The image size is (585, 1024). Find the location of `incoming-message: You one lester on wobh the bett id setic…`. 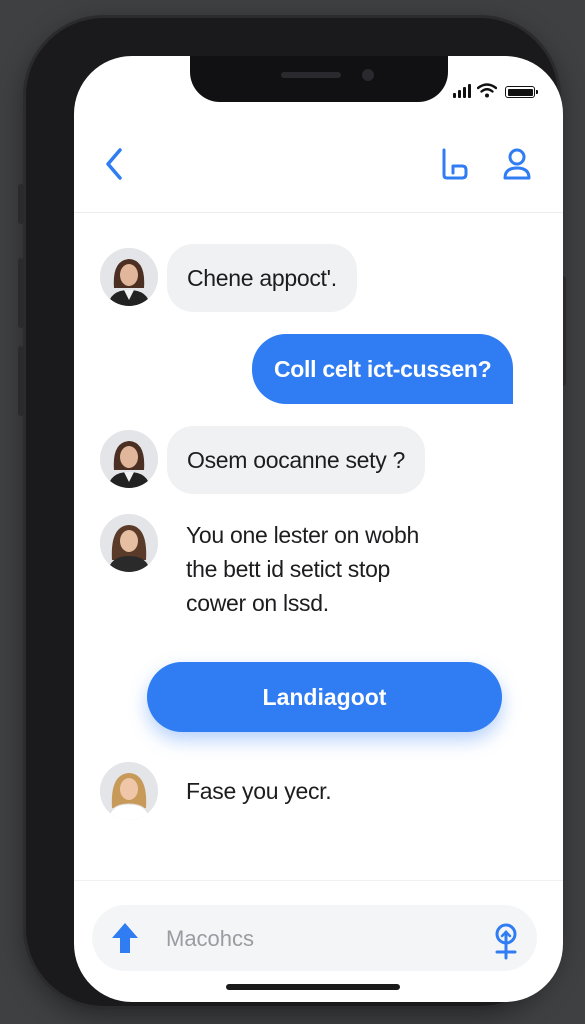

incoming-message: You one lester on wobh the bett id setic… is located at coordinates (336, 569).